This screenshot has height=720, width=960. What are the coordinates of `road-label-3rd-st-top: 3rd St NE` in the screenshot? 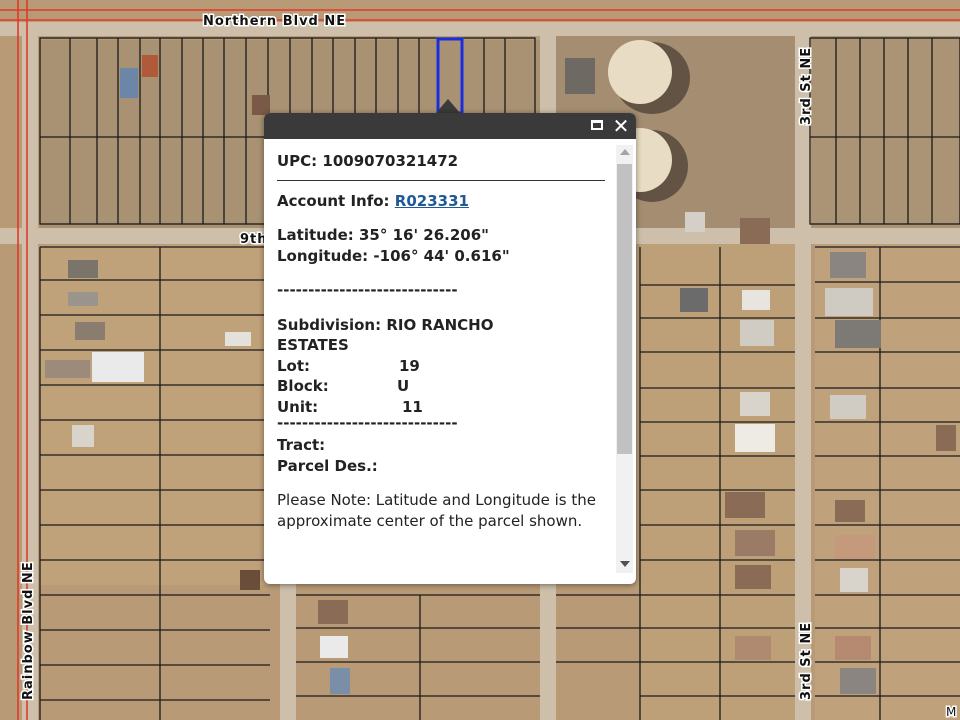 It's located at (806, 86).